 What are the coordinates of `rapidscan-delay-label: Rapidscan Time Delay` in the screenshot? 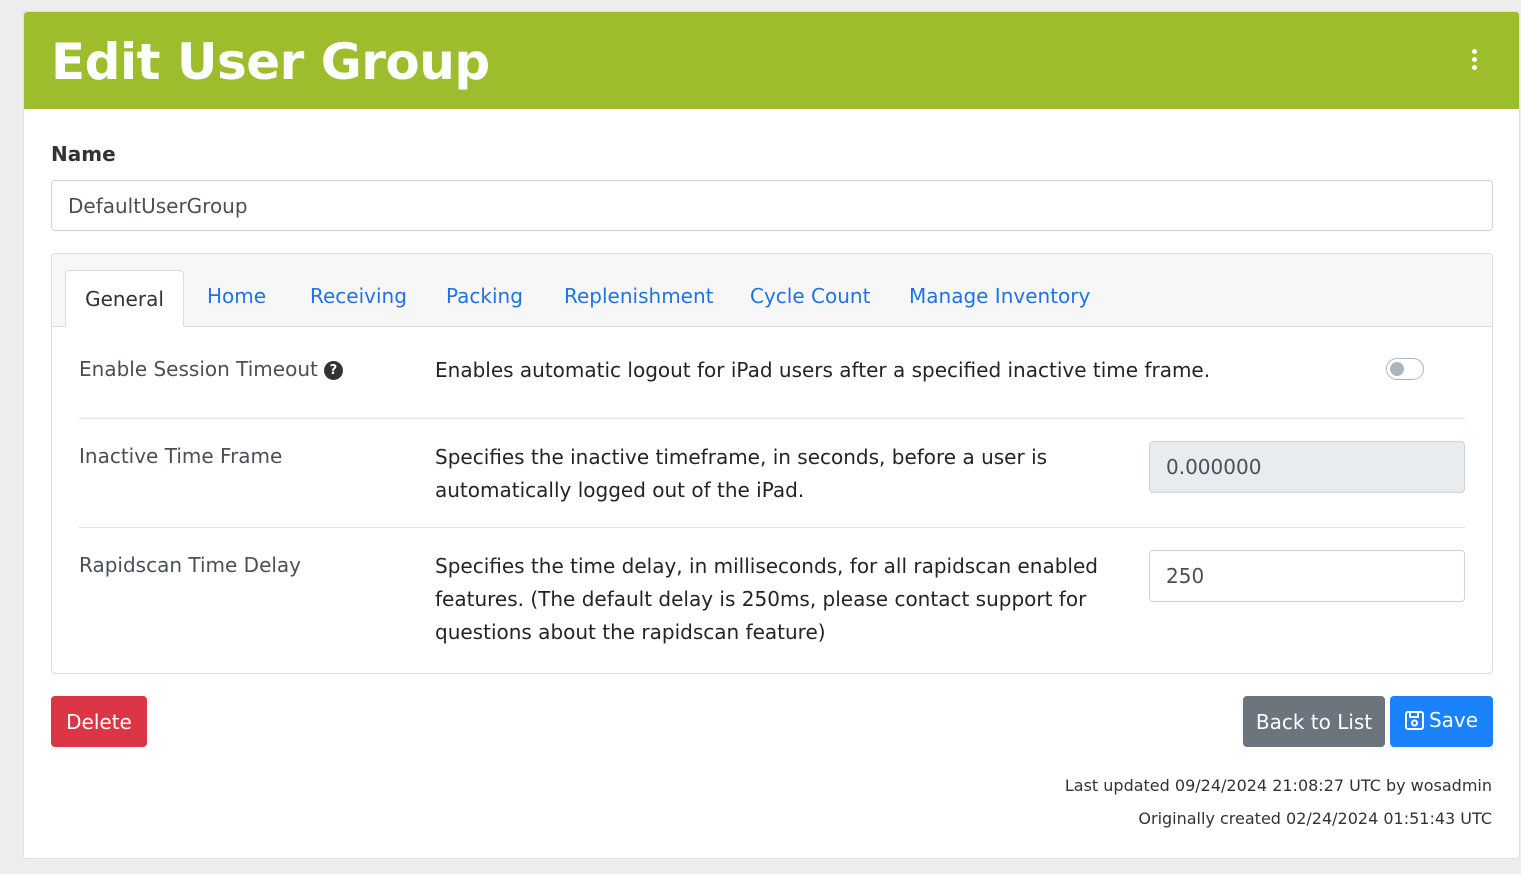 It's located at (190, 565).